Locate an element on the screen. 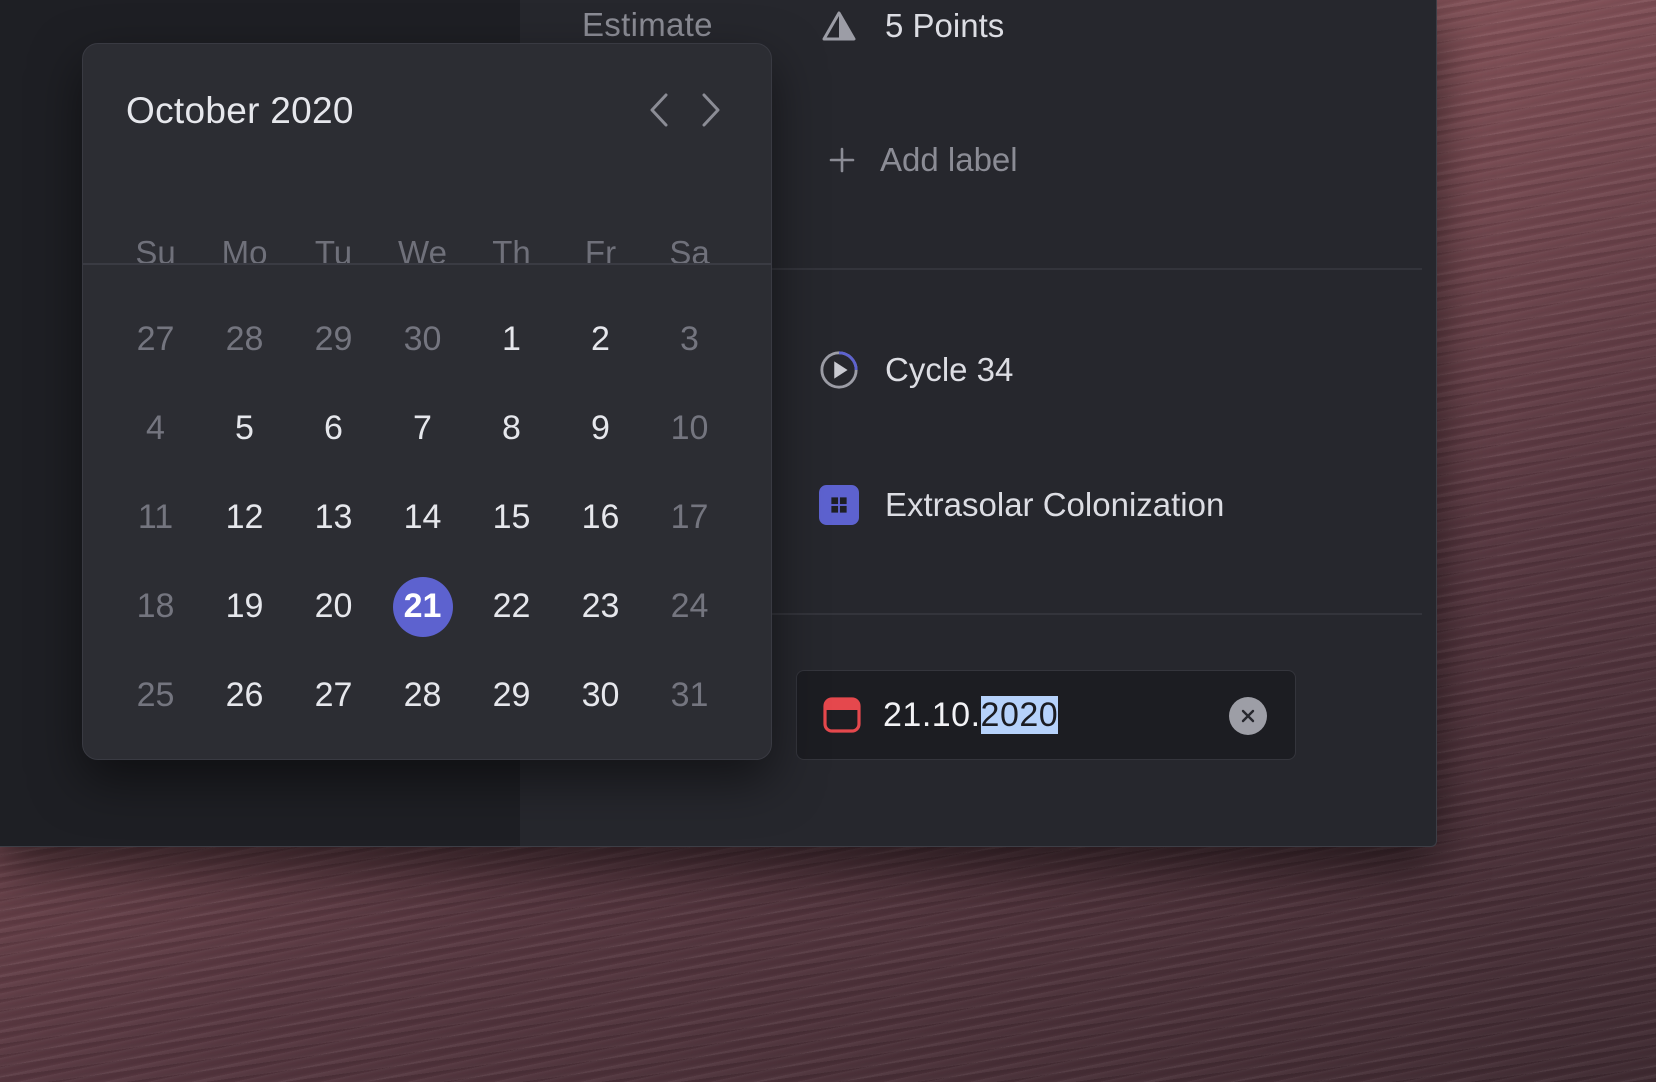  calendar-day-number: 8 is located at coordinates (511, 428).